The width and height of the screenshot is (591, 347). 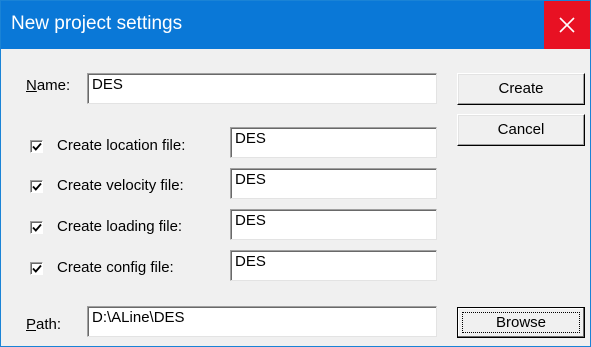 I want to click on name-field: DES, so click(x=262, y=88).